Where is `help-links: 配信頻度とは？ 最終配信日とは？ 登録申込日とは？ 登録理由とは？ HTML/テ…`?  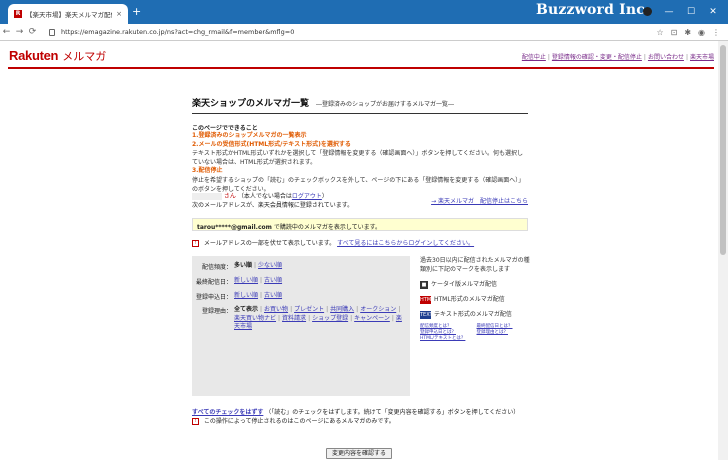 help-links: 配信頻度とは？ 最終配信日とは？ 登録申込日とは？ 登録理由とは？ HTML/テ… is located at coordinates (475, 333).